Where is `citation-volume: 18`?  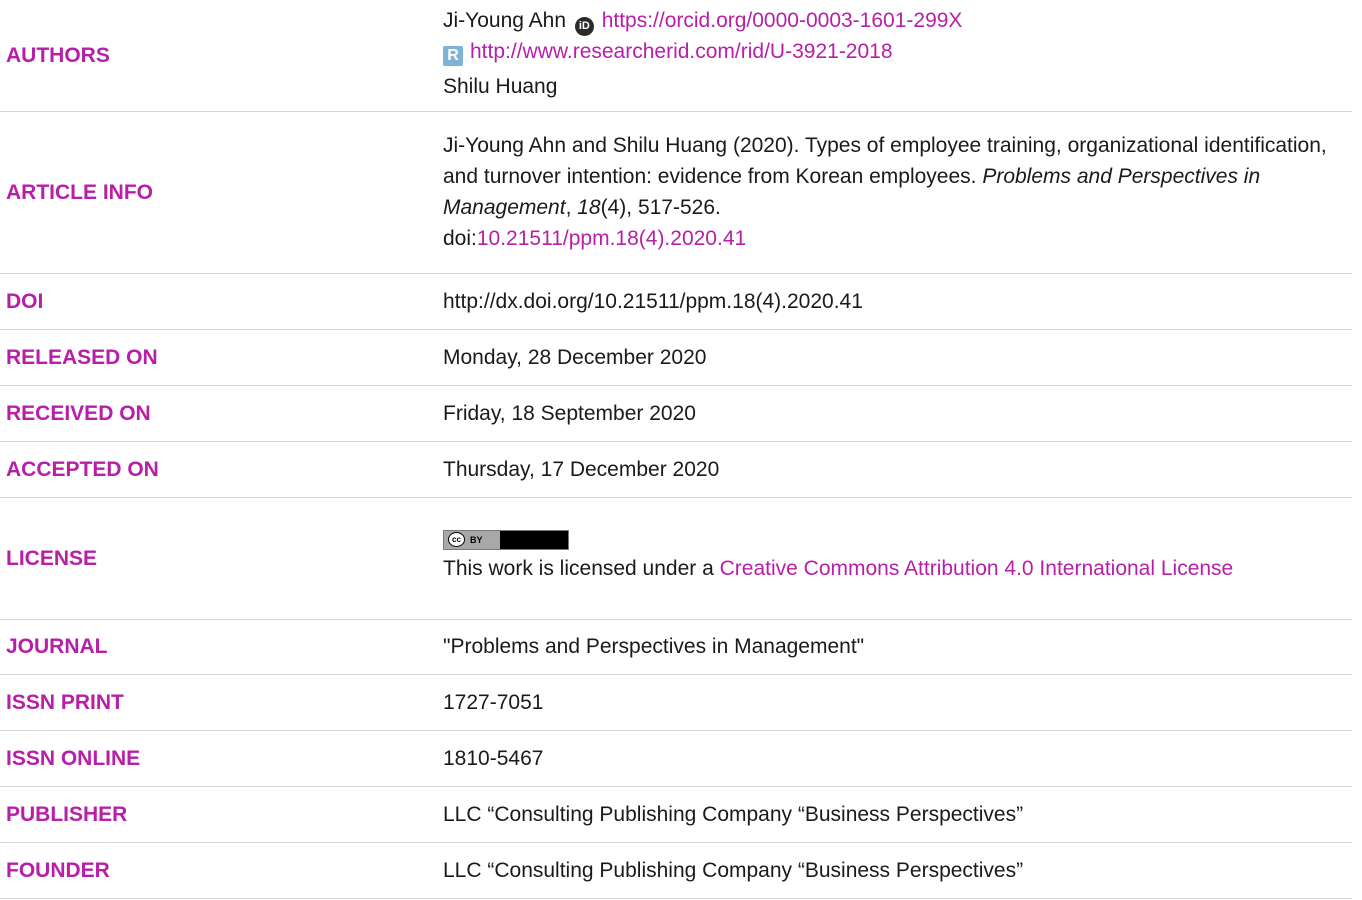
citation-volume: 18 is located at coordinates (589, 207).